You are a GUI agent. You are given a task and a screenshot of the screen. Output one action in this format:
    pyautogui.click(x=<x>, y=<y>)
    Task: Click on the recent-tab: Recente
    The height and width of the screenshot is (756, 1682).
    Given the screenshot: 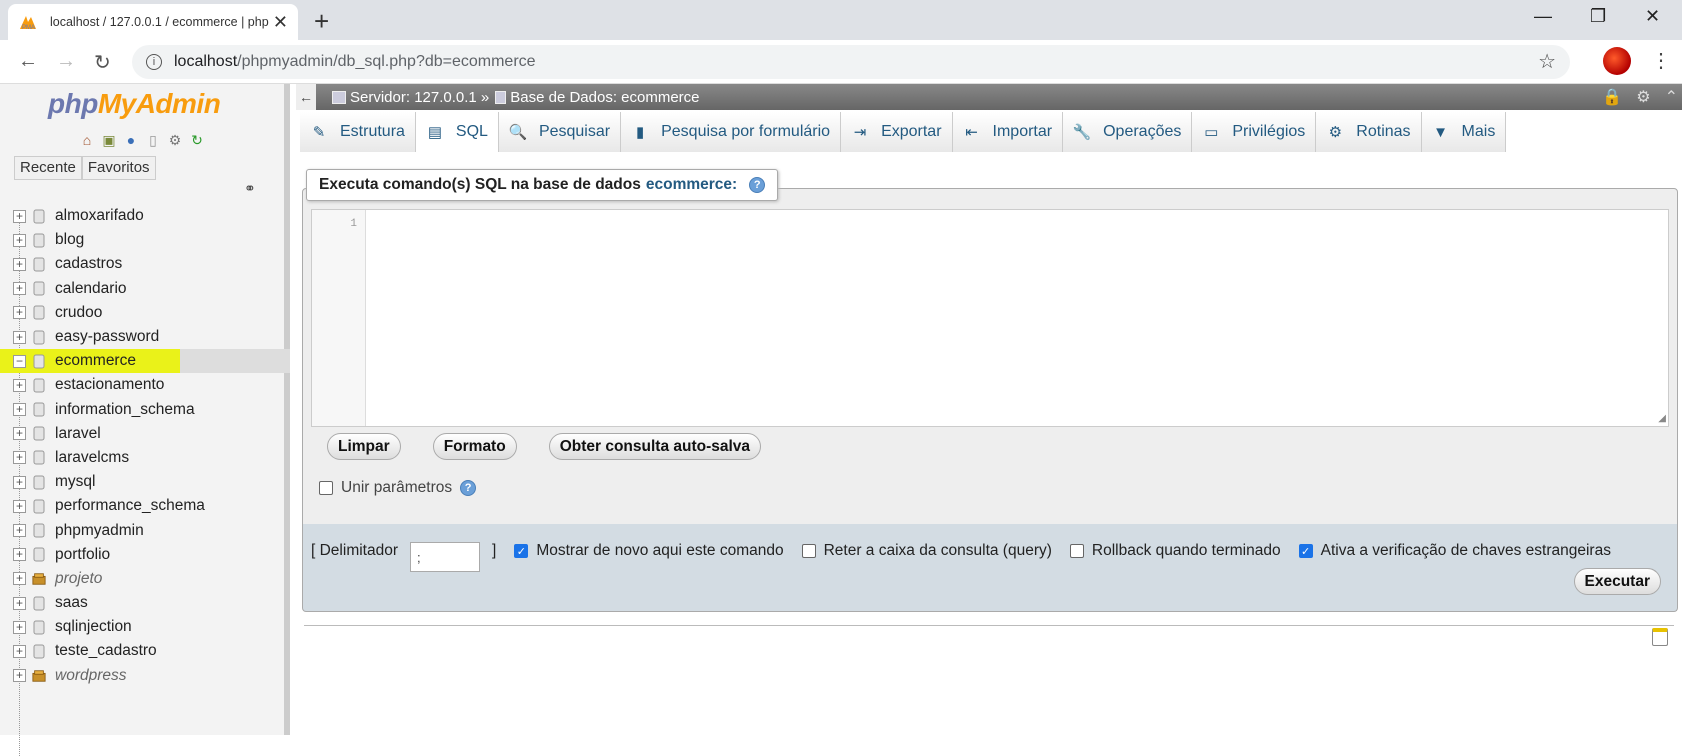 What is the action you would take?
    pyautogui.click(x=48, y=168)
    